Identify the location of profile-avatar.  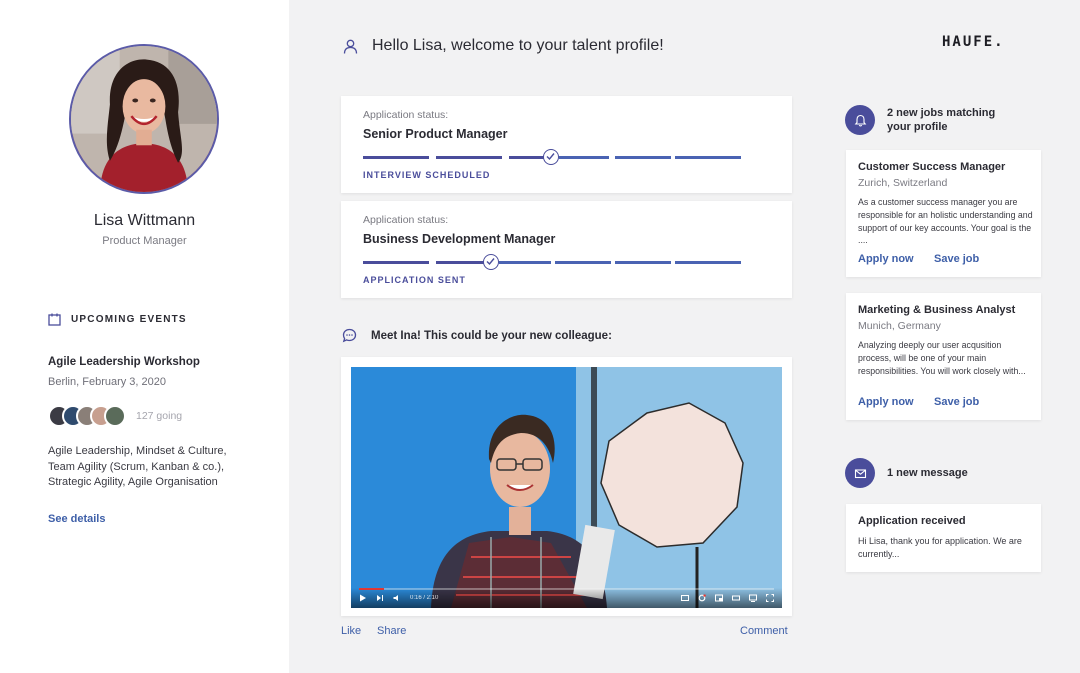
(144, 119).